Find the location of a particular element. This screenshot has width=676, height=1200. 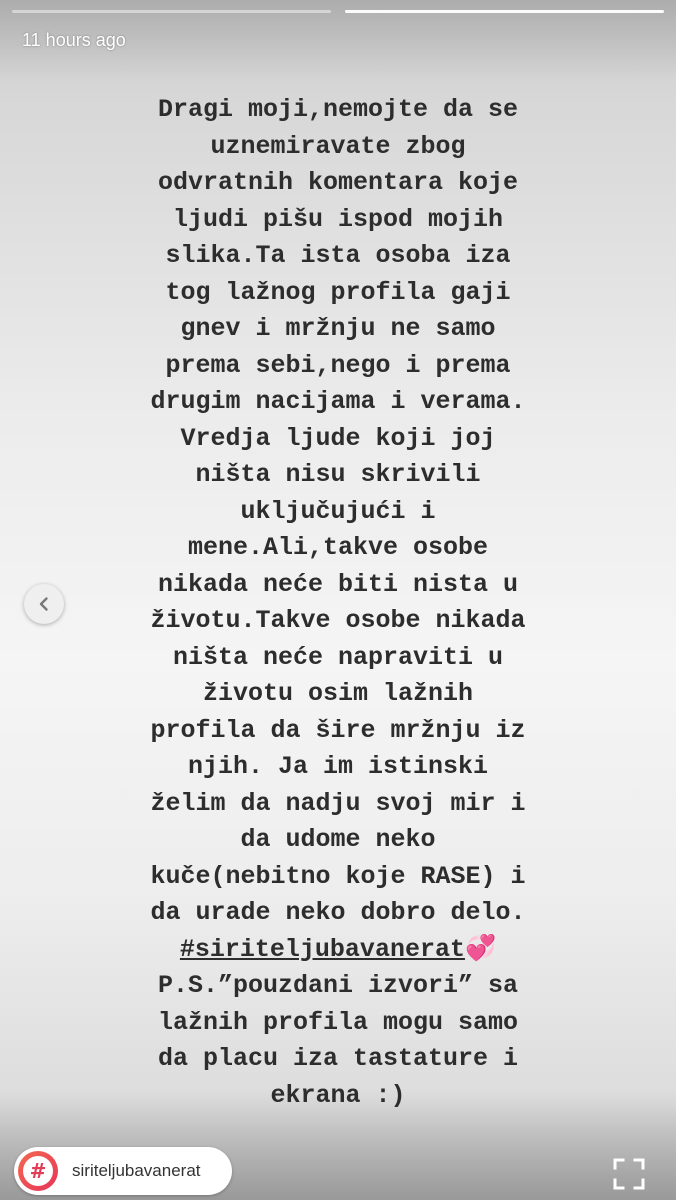

story-timestamp: 11 hours ago is located at coordinates (74, 40).